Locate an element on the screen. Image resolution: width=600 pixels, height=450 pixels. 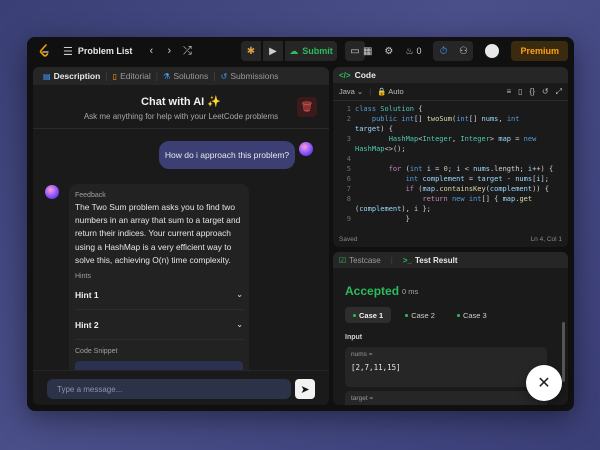
code-line: 4 is located at coordinates (344, 160).